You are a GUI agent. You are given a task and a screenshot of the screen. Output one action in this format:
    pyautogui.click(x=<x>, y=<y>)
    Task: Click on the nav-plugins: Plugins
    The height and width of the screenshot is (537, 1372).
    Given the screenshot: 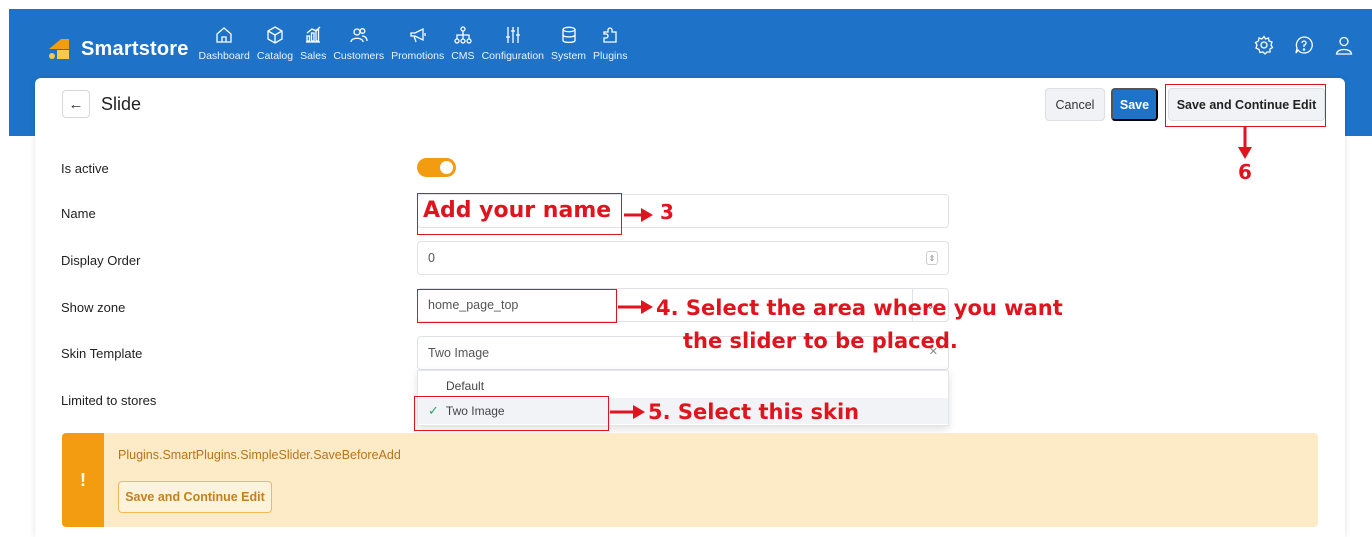 What is the action you would take?
    pyautogui.click(x=610, y=47)
    